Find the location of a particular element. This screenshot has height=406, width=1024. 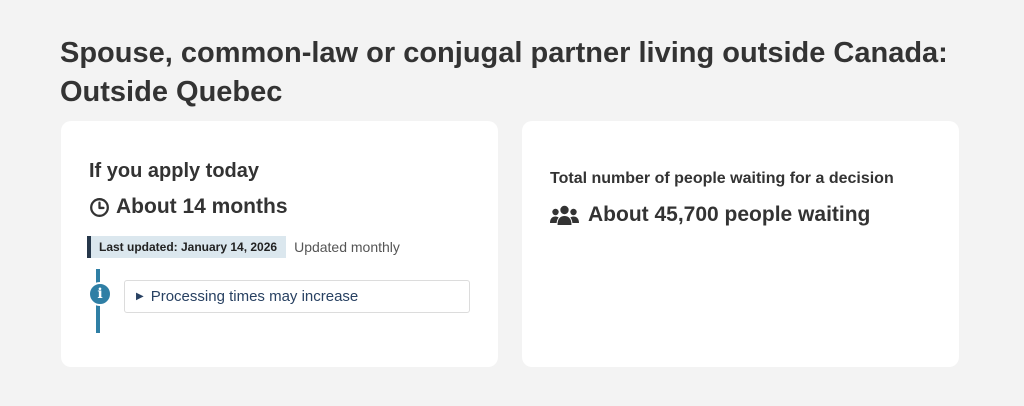

processing-times-details-toggle: ▶ Processing times may increase is located at coordinates (297, 296).